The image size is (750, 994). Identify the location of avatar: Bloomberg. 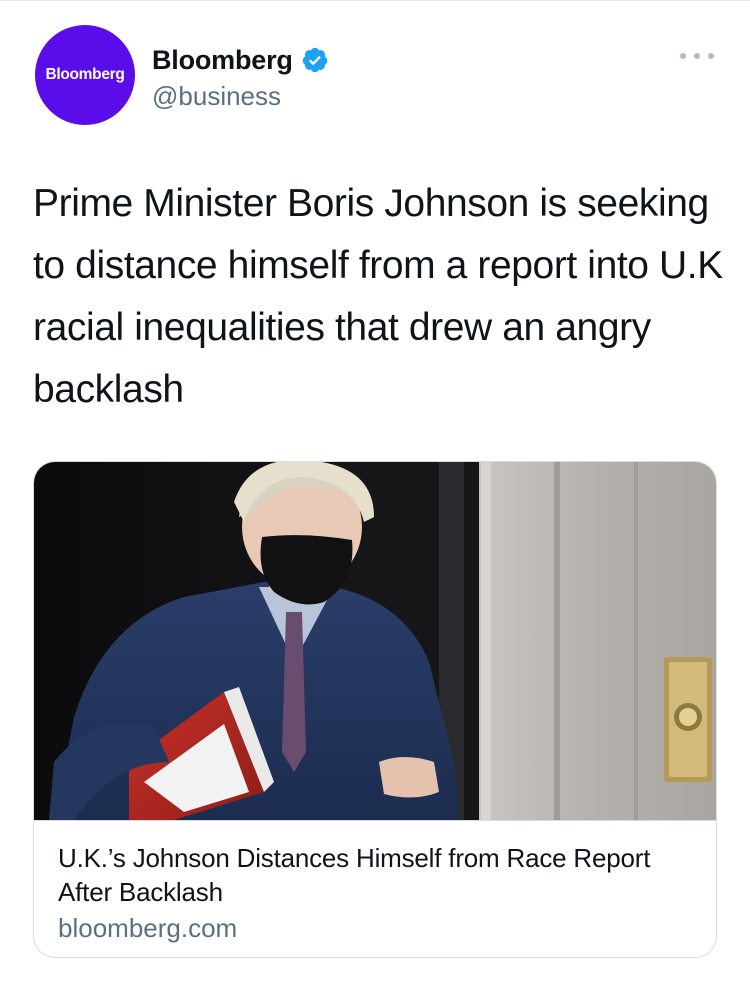
(85, 75).